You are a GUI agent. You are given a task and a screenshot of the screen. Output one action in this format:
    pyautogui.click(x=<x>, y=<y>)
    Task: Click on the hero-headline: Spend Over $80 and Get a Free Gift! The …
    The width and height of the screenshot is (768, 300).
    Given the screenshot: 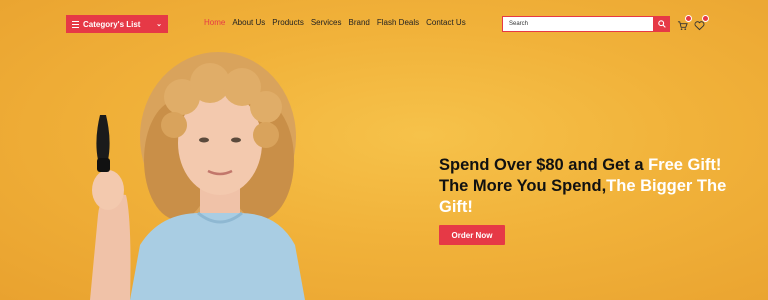 What is the action you would take?
    pyautogui.click(x=594, y=186)
    